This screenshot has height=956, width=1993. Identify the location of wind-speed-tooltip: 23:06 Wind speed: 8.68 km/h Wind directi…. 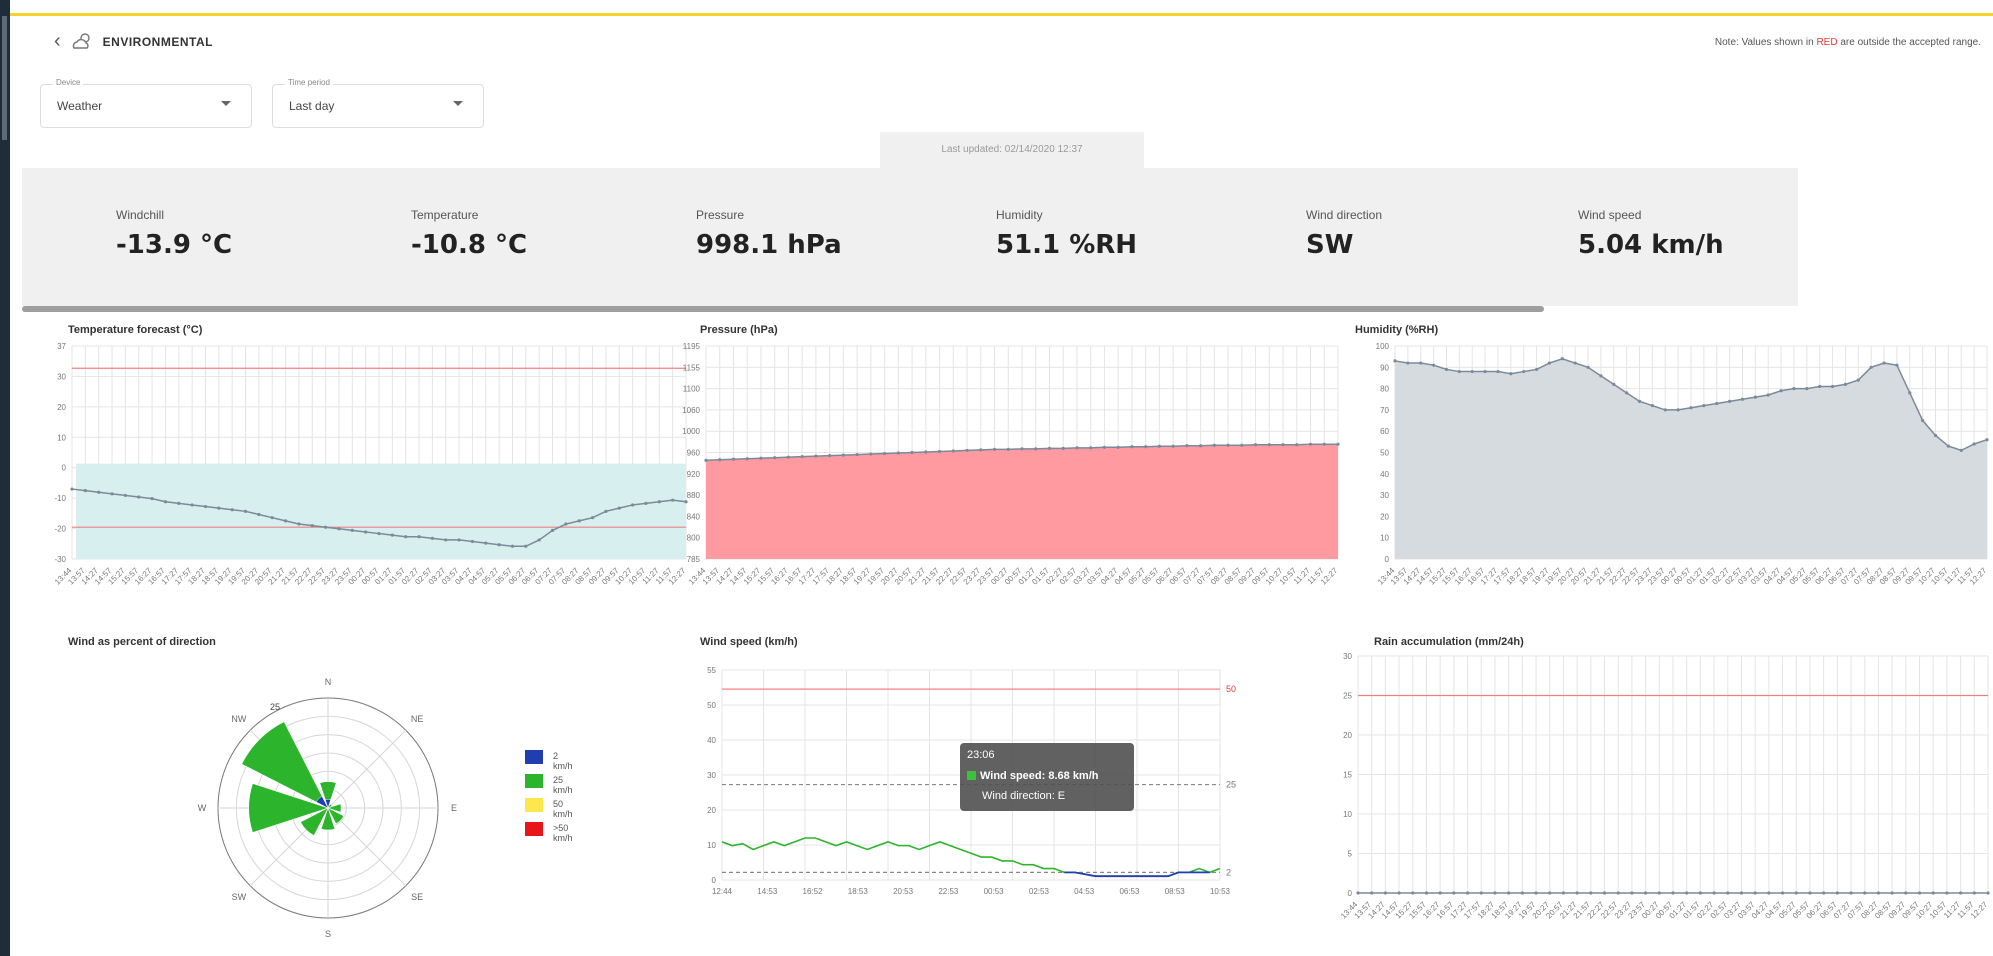
(1047, 777).